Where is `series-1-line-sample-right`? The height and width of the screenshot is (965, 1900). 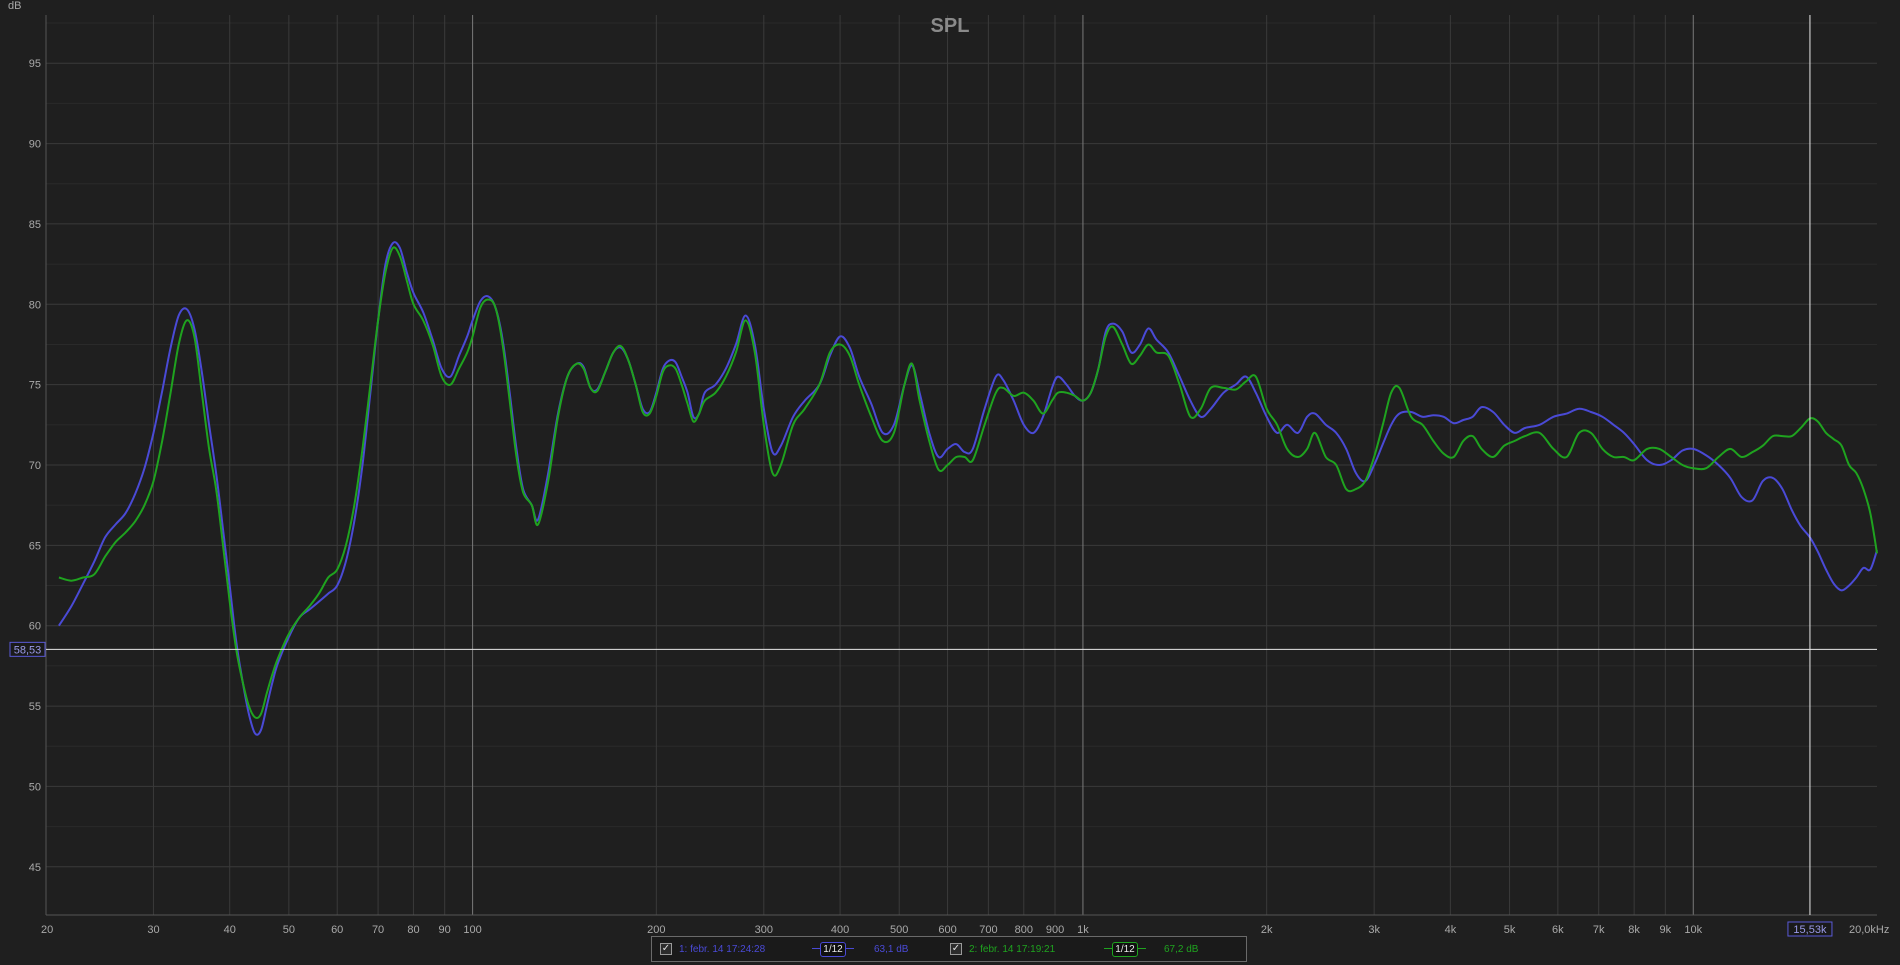 series-1-line-sample-right is located at coordinates (850, 948).